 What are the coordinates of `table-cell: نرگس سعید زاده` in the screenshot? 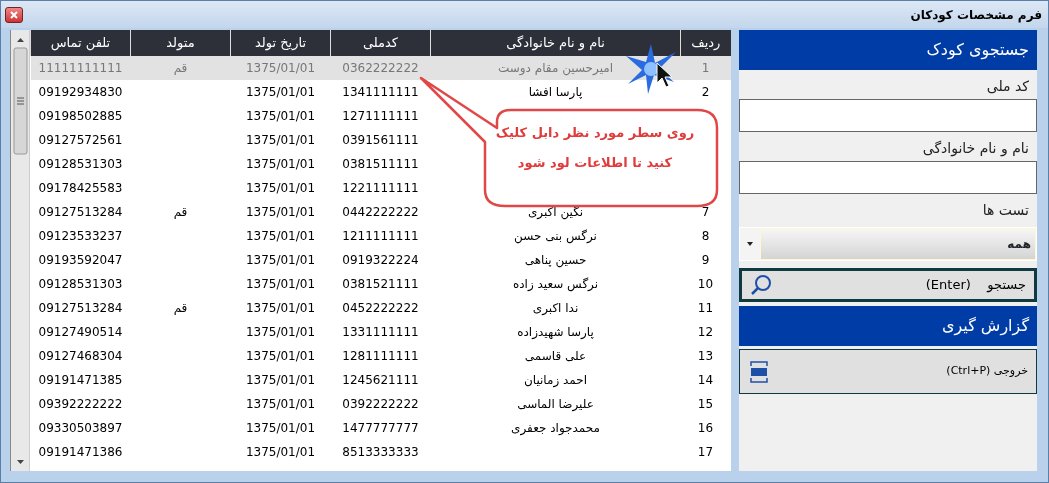 It's located at (555, 284).